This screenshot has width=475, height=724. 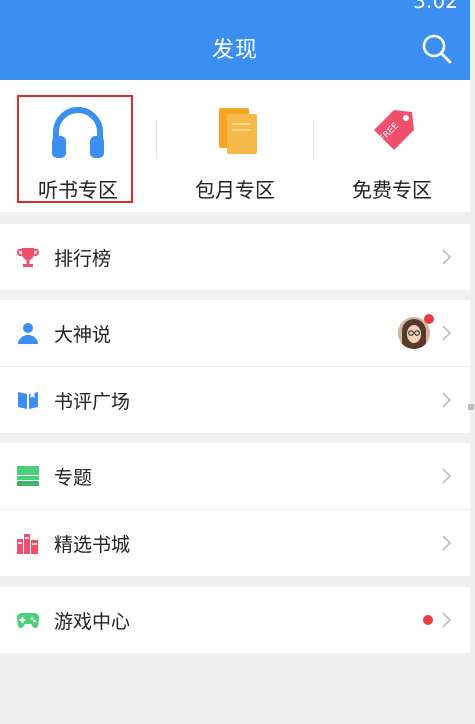 I want to click on menu-item-label: 游戏中心, so click(x=92, y=622).